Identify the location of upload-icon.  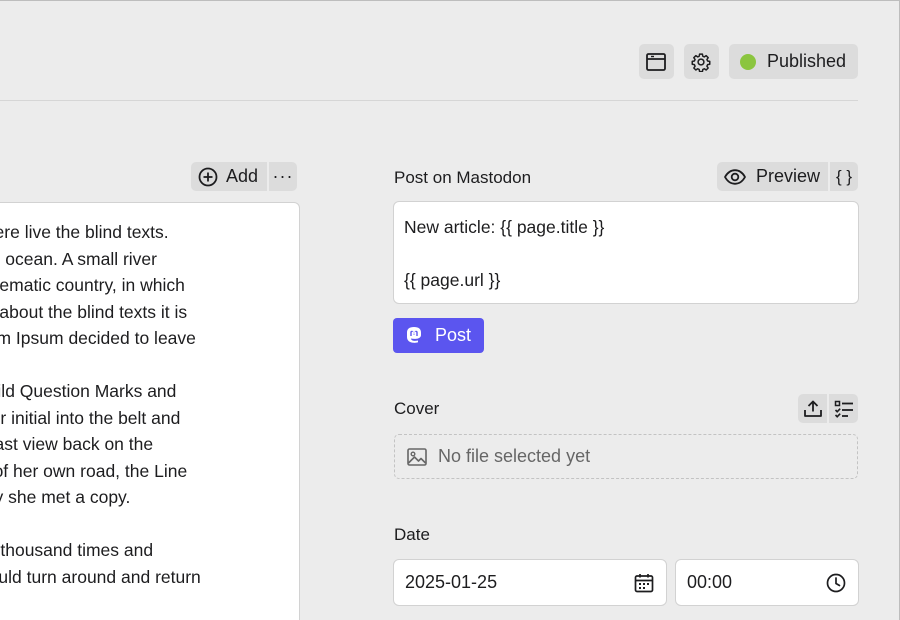
(813, 408).